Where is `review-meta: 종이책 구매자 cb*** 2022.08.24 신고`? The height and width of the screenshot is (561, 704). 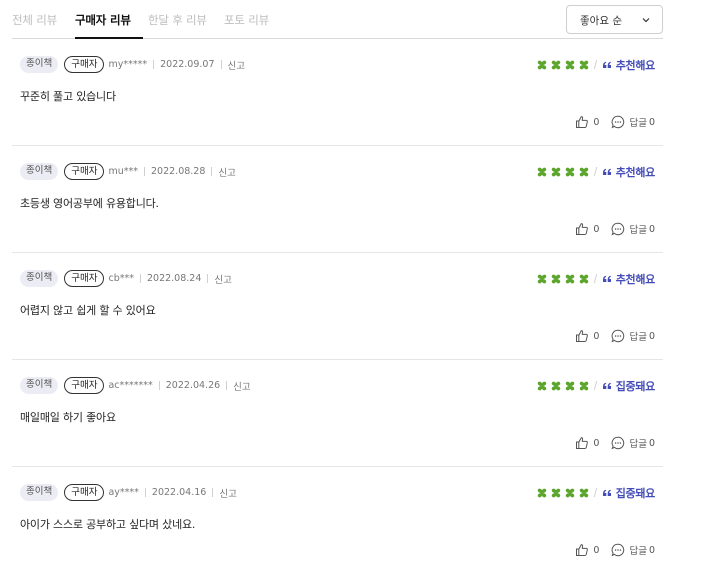 review-meta: 종이책 구매자 cb*** 2022.08.24 신고 is located at coordinates (126, 278).